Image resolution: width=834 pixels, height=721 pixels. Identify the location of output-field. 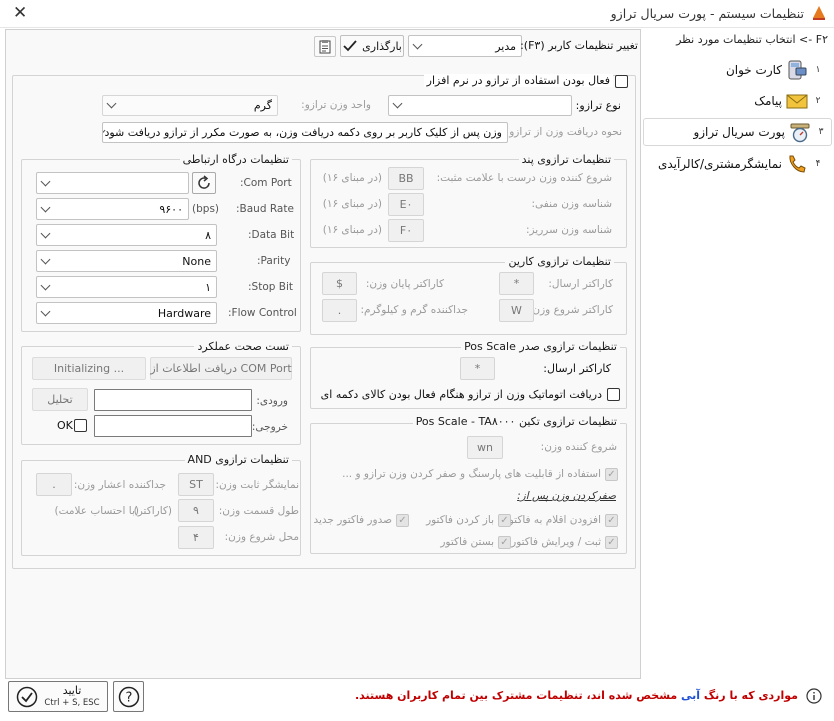
(173, 426).